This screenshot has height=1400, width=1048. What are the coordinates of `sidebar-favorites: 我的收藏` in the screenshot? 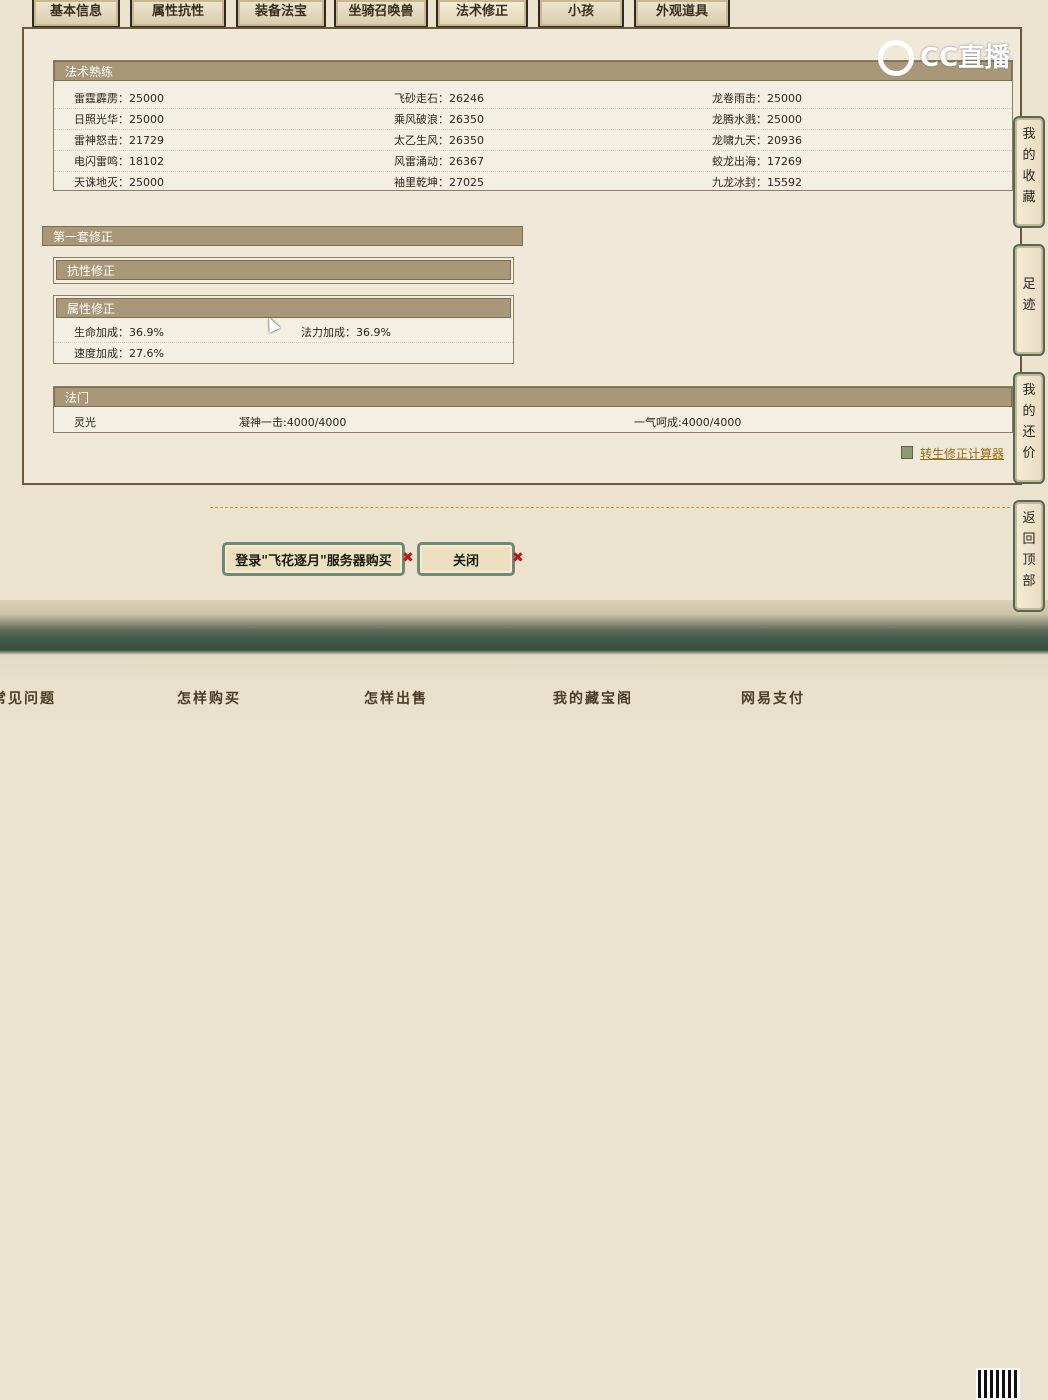 It's located at (1029, 172).